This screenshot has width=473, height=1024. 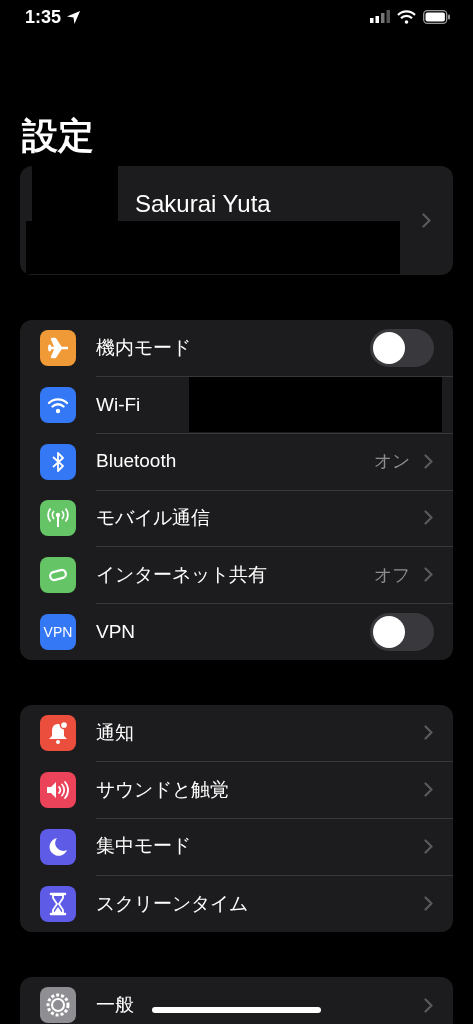 I want to click on profile-card: Sakurai Yuta, so click(x=236, y=220).